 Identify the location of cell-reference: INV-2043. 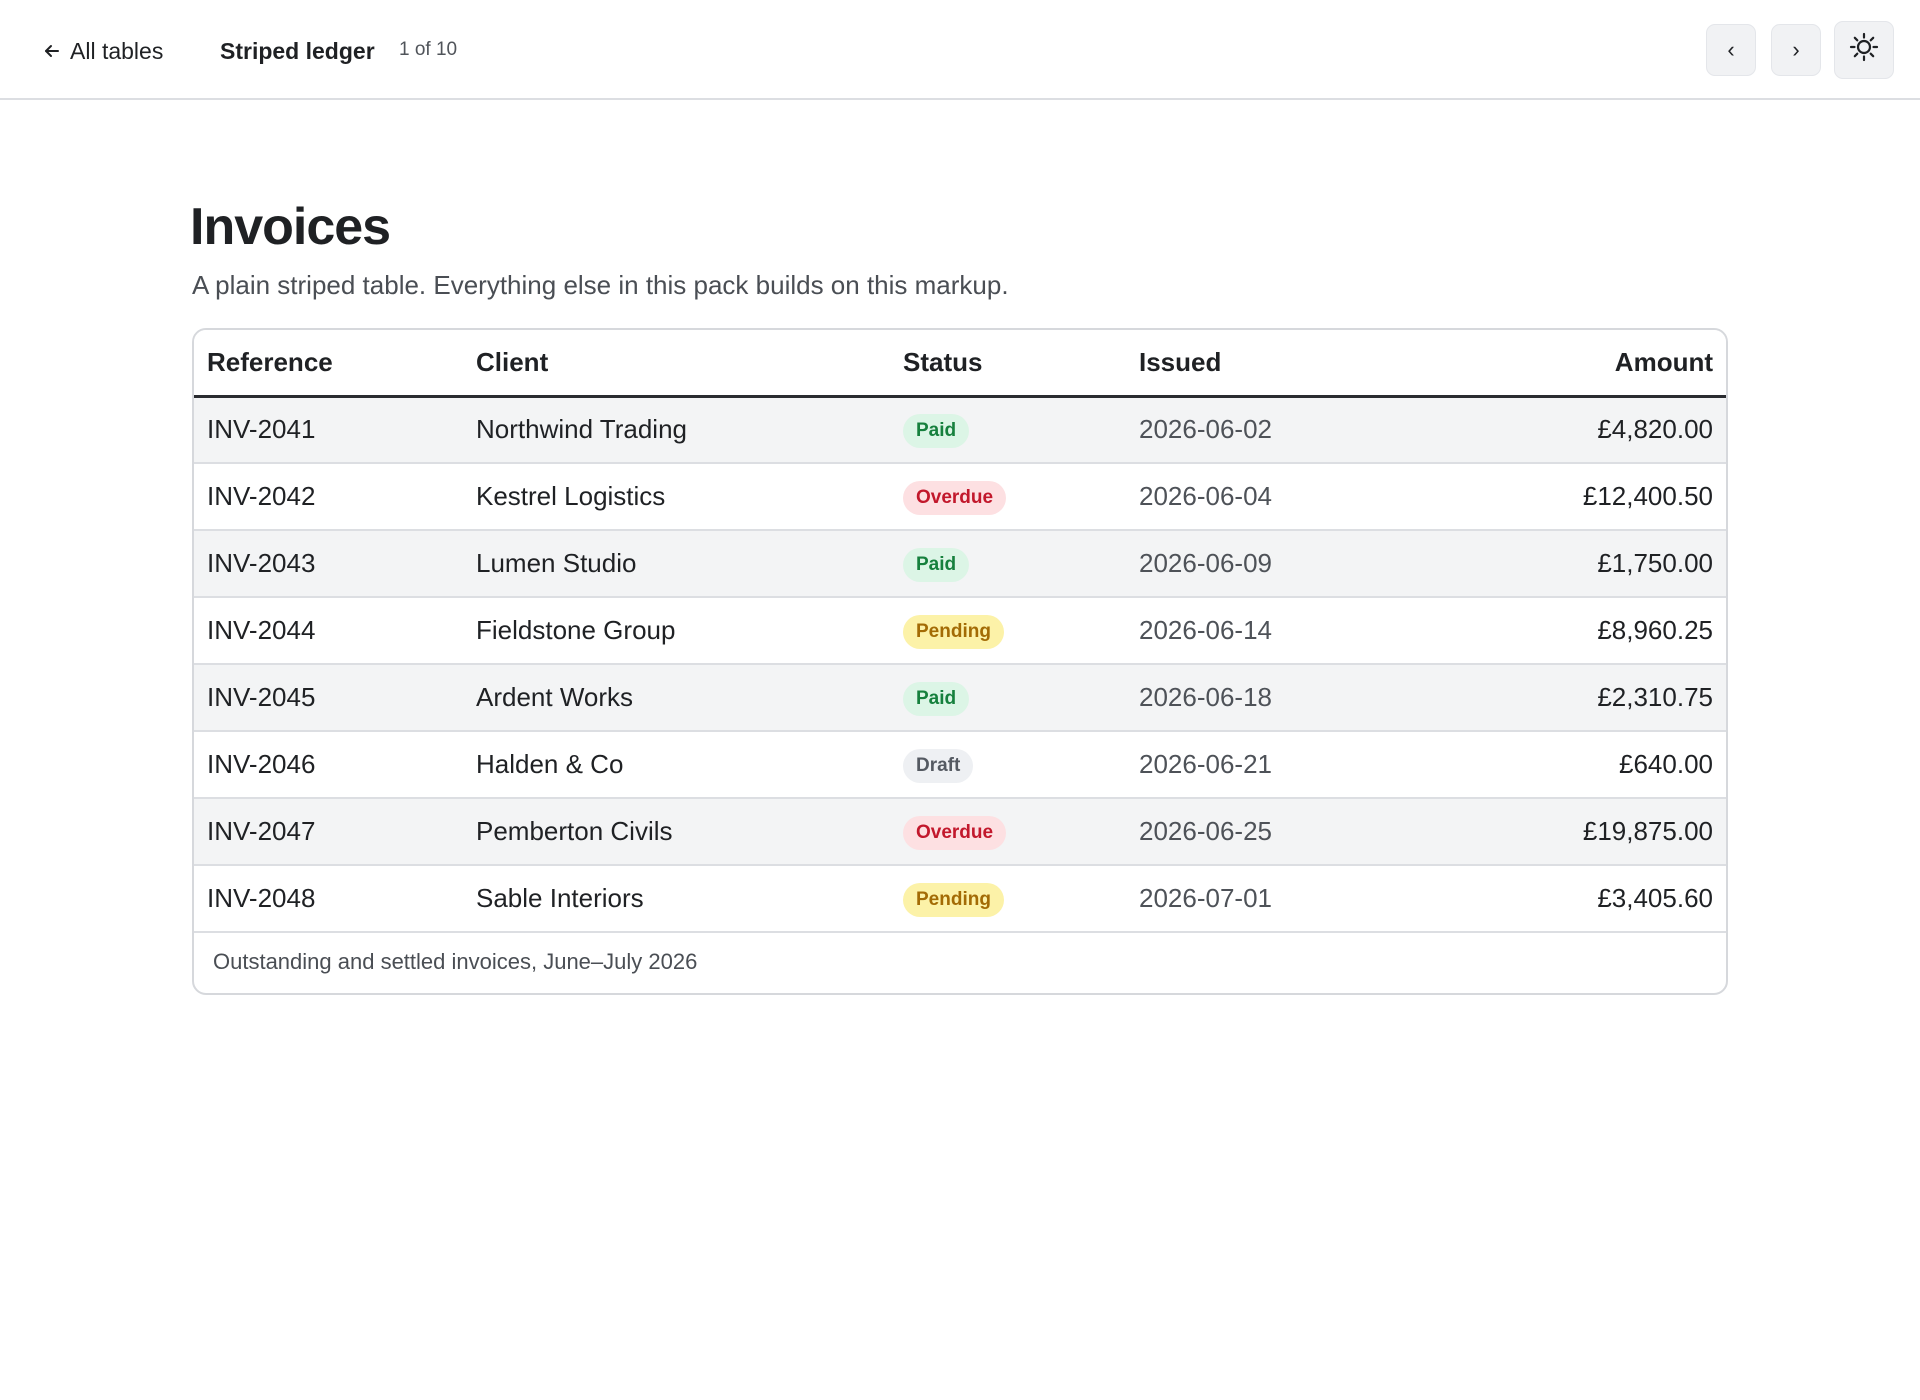
(328, 564).